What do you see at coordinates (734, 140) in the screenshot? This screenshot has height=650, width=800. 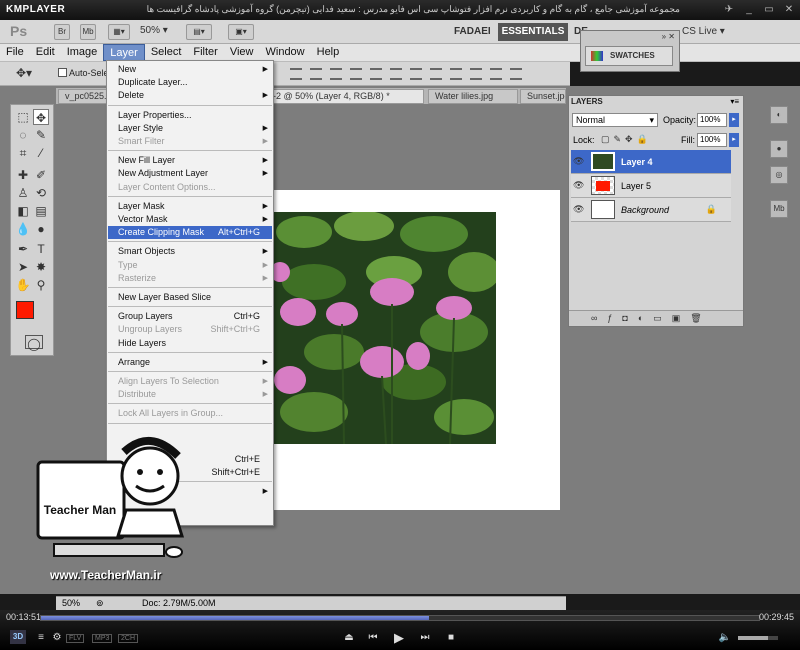 I see `fill-slider-button: ▸` at bounding box center [734, 140].